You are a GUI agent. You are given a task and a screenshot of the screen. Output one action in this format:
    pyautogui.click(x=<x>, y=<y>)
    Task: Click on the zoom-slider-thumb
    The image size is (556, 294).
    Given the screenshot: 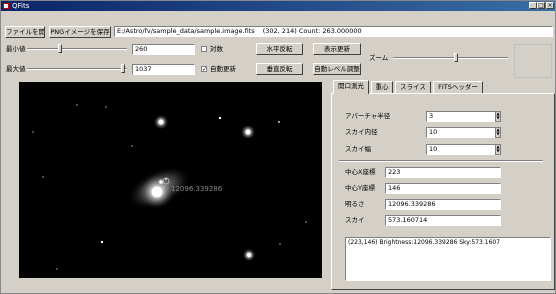 What is the action you would take?
    pyautogui.click(x=456, y=57)
    